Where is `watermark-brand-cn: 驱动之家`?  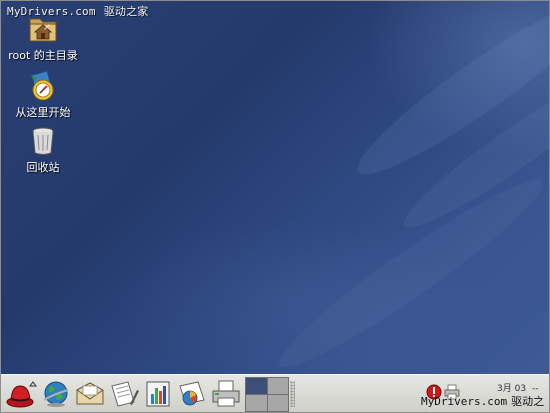
watermark-brand-cn: 驱动之家 is located at coordinates (126, 11).